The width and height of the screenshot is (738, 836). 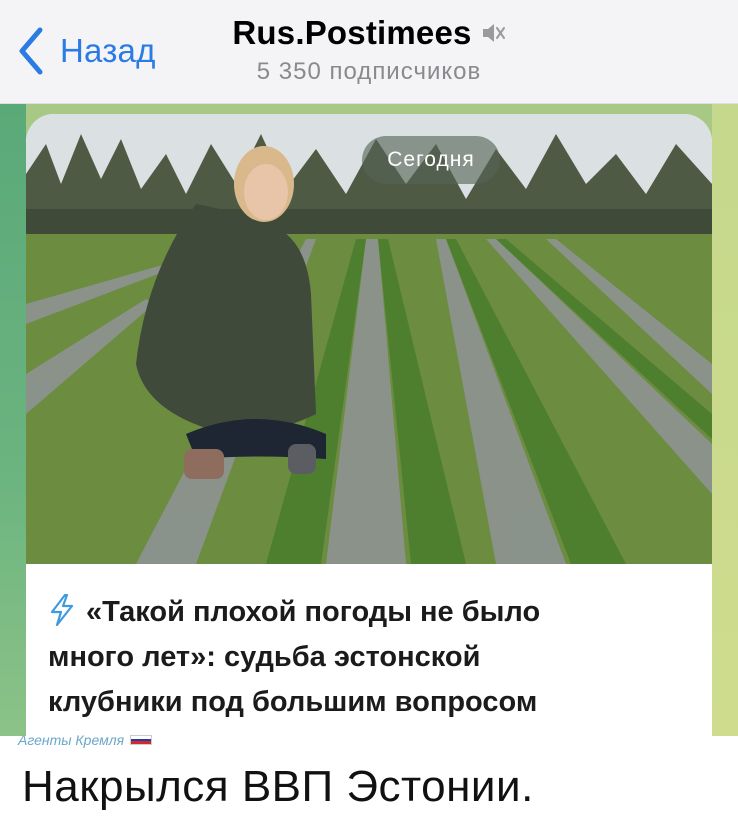 I want to click on headline-line-1-text: «Такой плохой погоды не было, so click(x=313, y=612).